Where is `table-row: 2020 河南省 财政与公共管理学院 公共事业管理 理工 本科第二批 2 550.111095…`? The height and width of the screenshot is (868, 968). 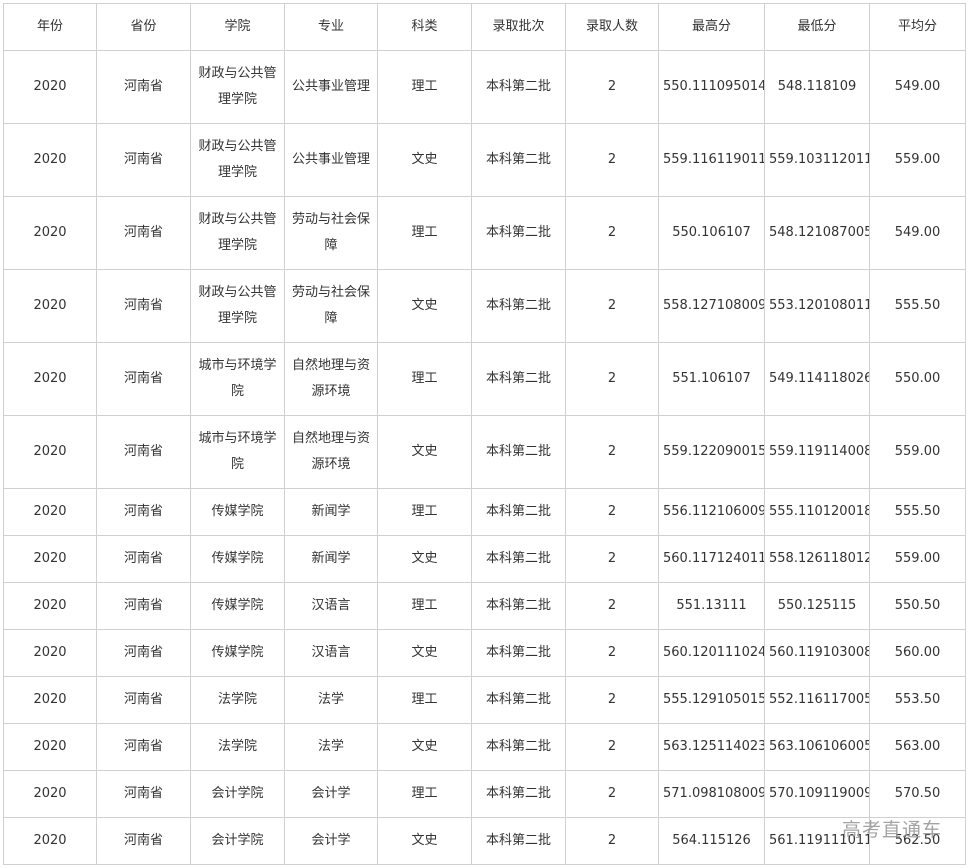 table-row: 2020 河南省 财政与公共管理学院 公共事业管理 理工 本科第二批 2 550.111095… is located at coordinates (484, 87).